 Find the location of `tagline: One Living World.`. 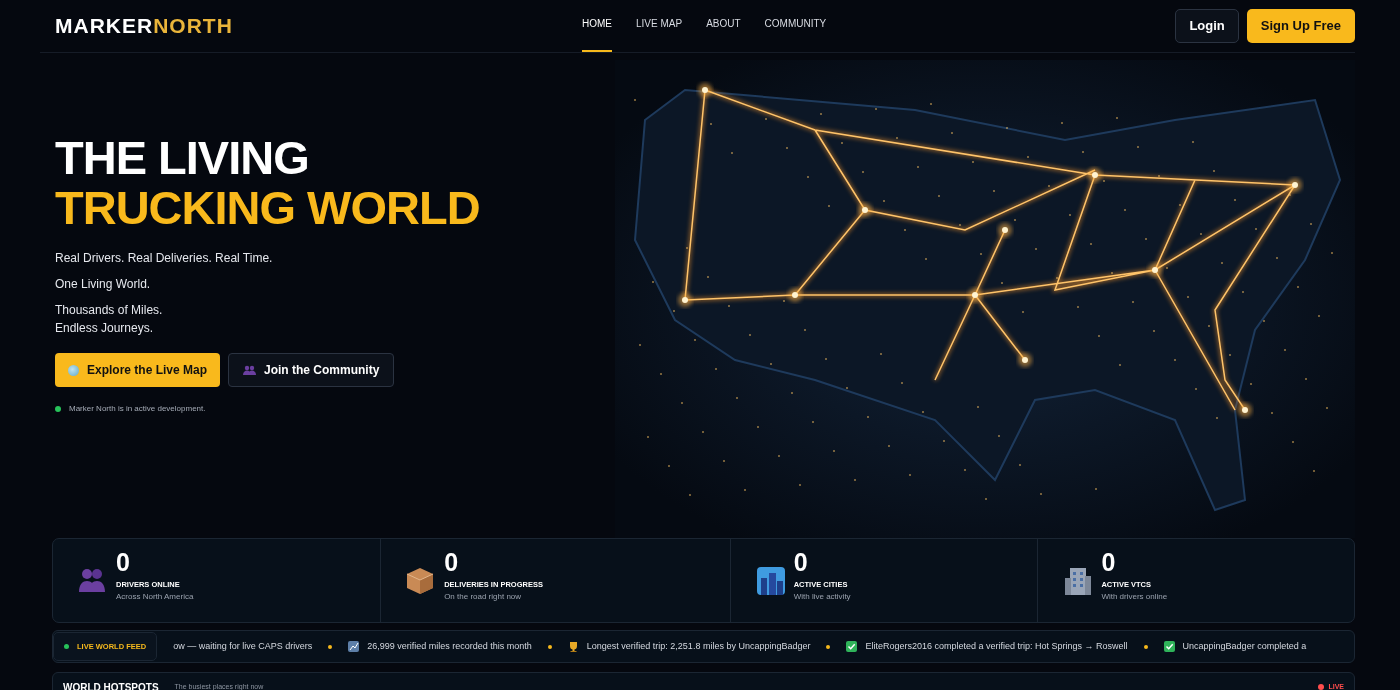

tagline: One Living World. is located at coordinates (103, 285).